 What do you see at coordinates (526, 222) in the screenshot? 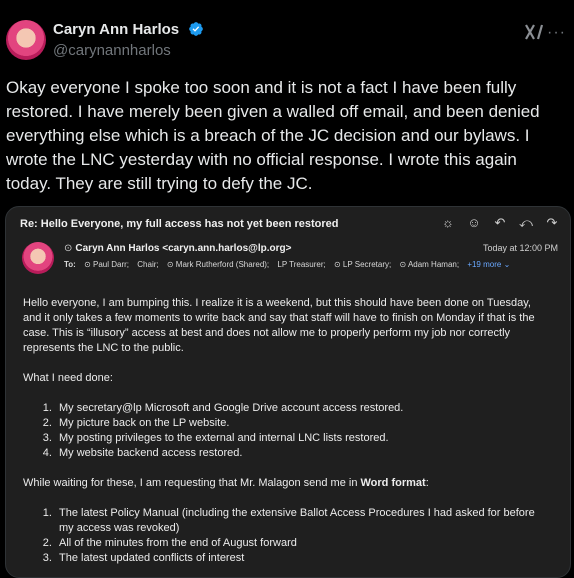
I see `reply-all-icon: ⤺` at bounding box center [526, 222].